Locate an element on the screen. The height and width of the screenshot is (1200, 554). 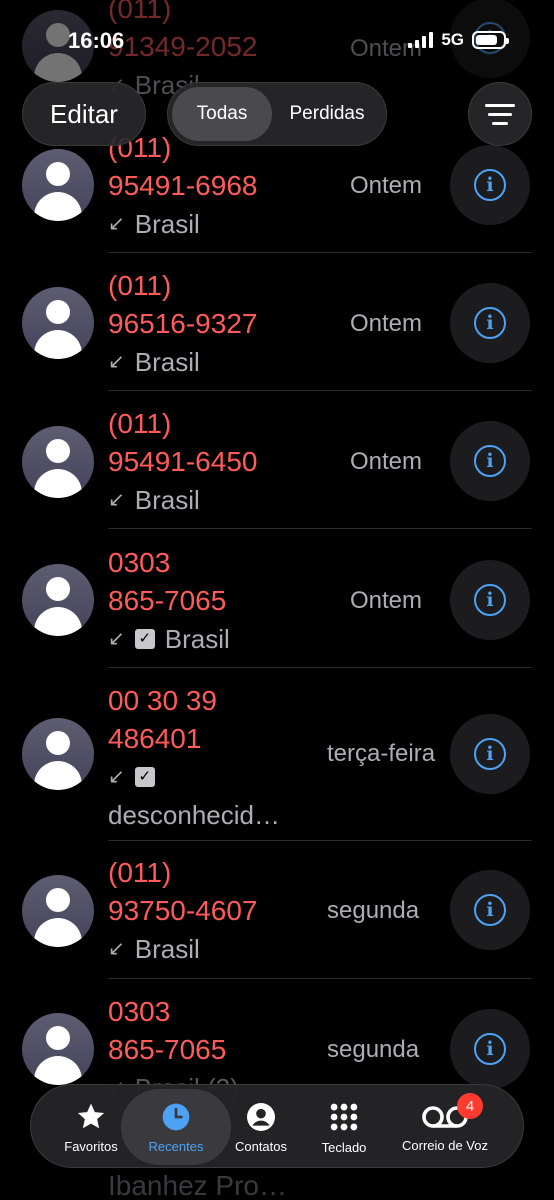
status-time: 16:06 is located at coordinates (96, 40).